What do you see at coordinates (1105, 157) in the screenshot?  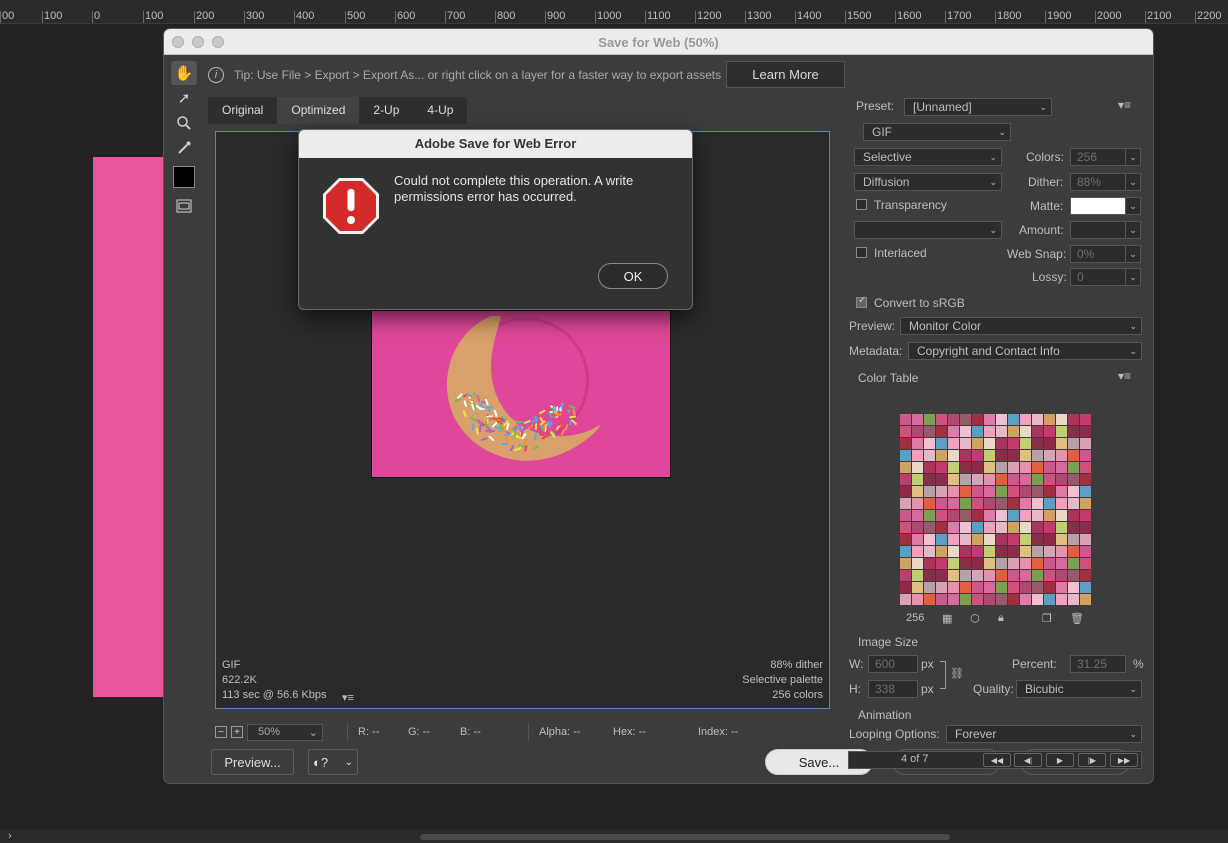 I see `colors-input: 256 ⌄` at bounding box center [1105, 157].